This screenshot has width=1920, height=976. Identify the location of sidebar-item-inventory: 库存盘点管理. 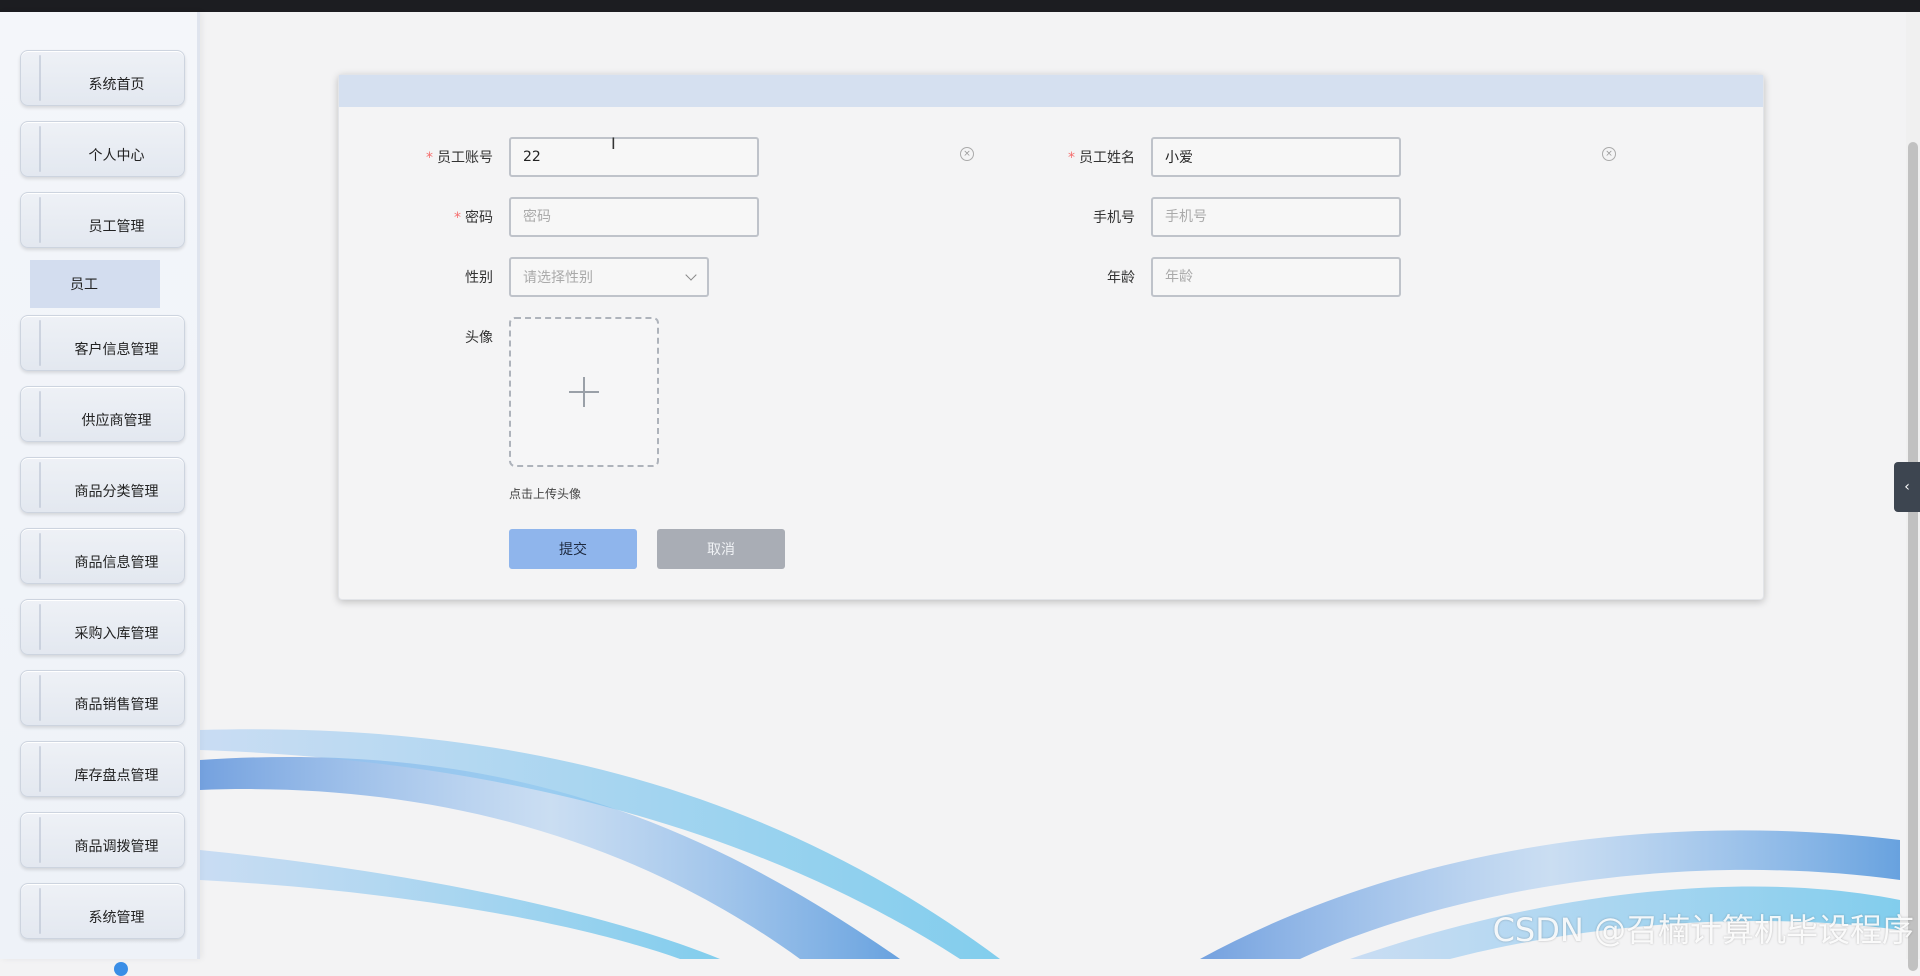
(102, 769).